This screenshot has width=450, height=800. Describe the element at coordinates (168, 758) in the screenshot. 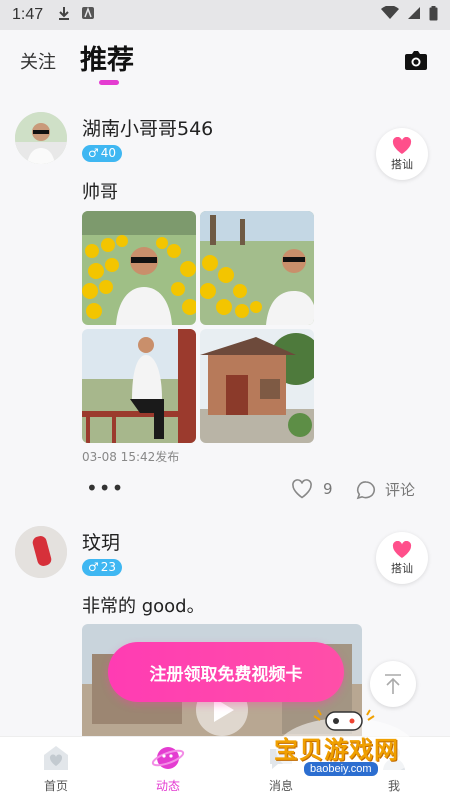

I see `planet-icon` at that location.